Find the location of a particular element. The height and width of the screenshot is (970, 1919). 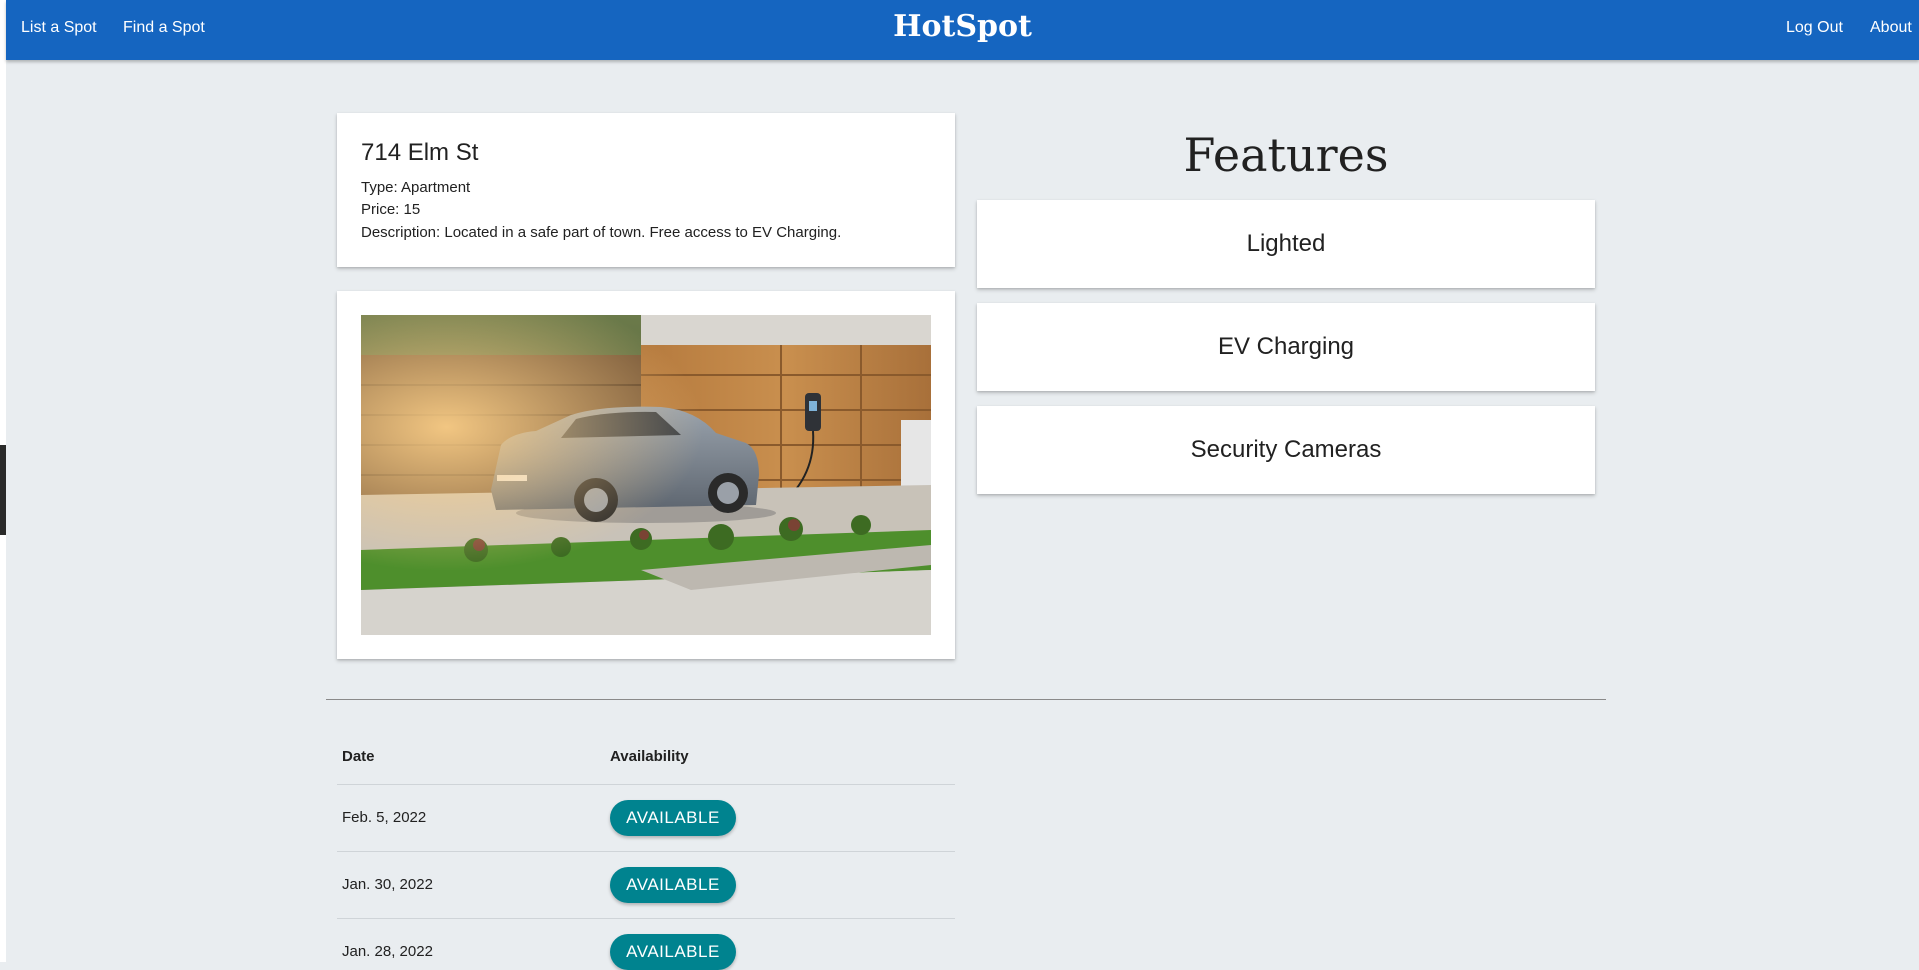

spot-photo-card is located at coordinates (646, 475).